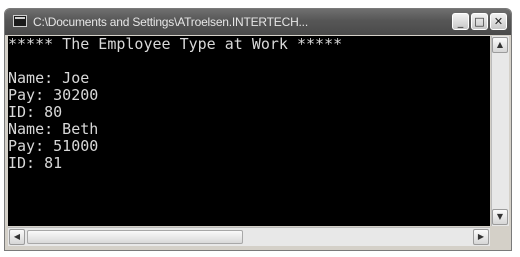 This screenshot has height=257, width=520. Describe the element at coordinates (175, 44) in the screenshot. I see `console-header-line: ***** The Employee Type at Work *****` at that location.